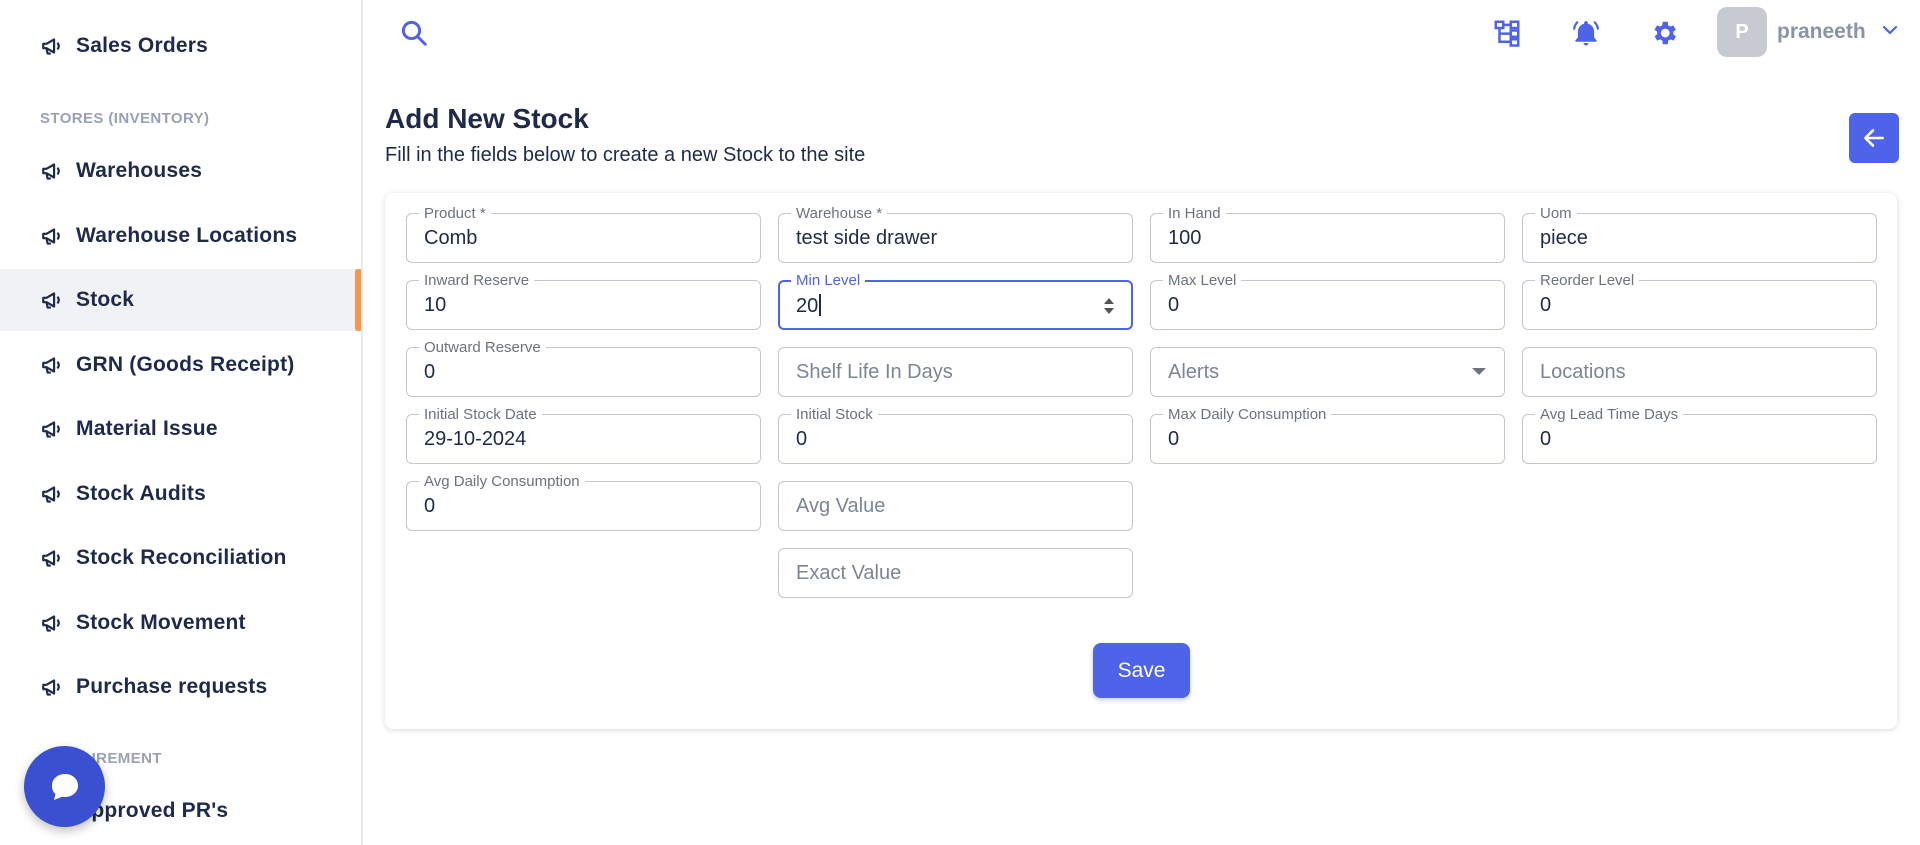 The width and height of the screenshot is (1920, 845). I want to click on number-stepper-icon, so click(1109, 306).